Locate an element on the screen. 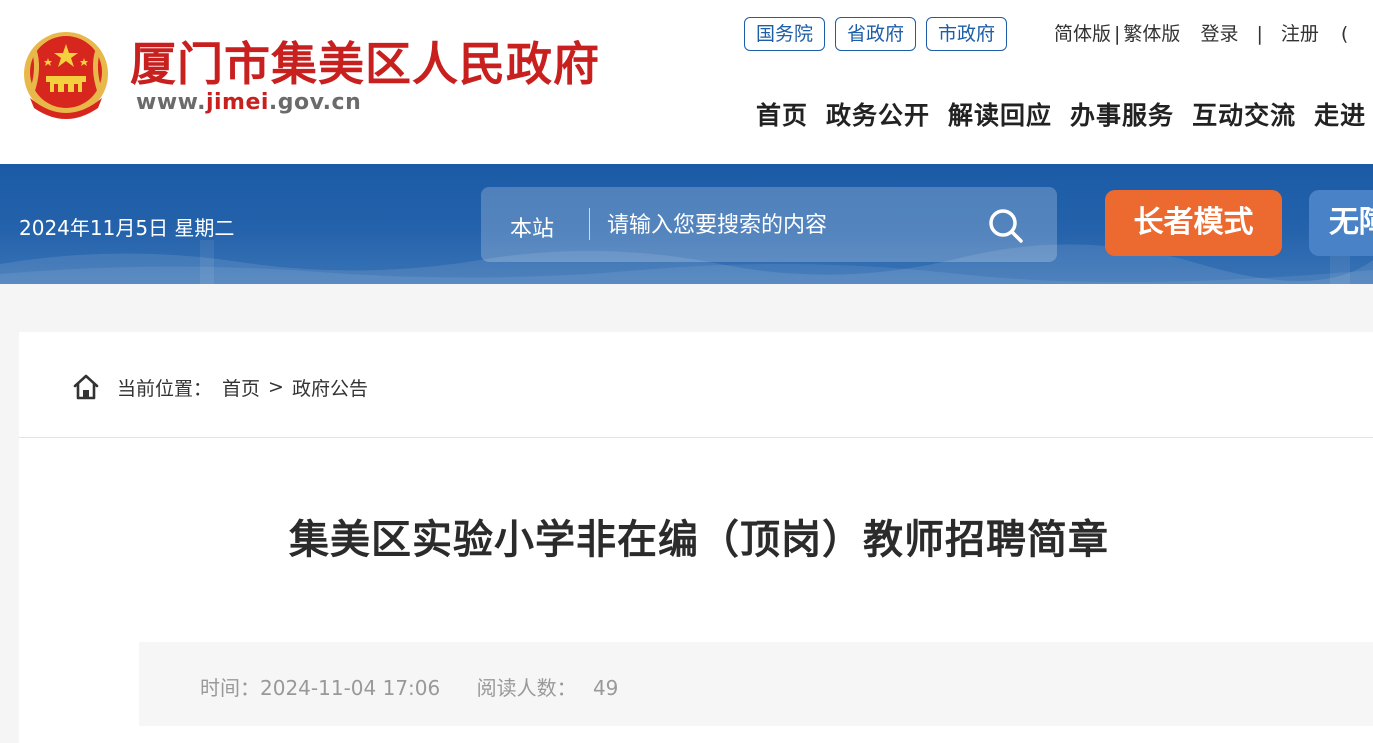  site-name: 厦门市集美区人民政府 is located at coordinates (365, 64).